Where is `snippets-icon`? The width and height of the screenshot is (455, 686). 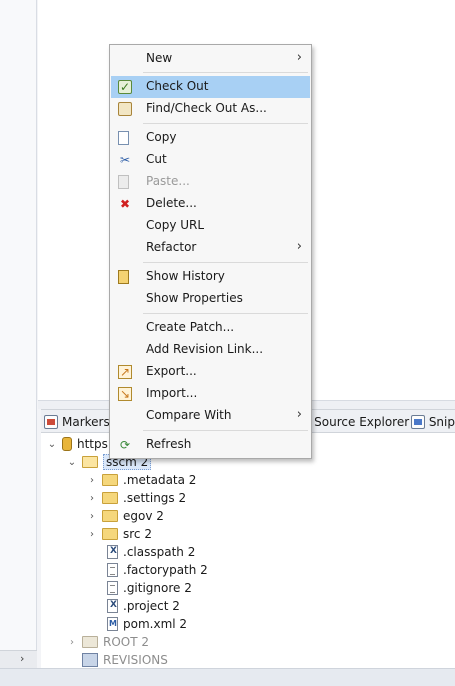
snippets-icon is located at coordinates (417, 422).